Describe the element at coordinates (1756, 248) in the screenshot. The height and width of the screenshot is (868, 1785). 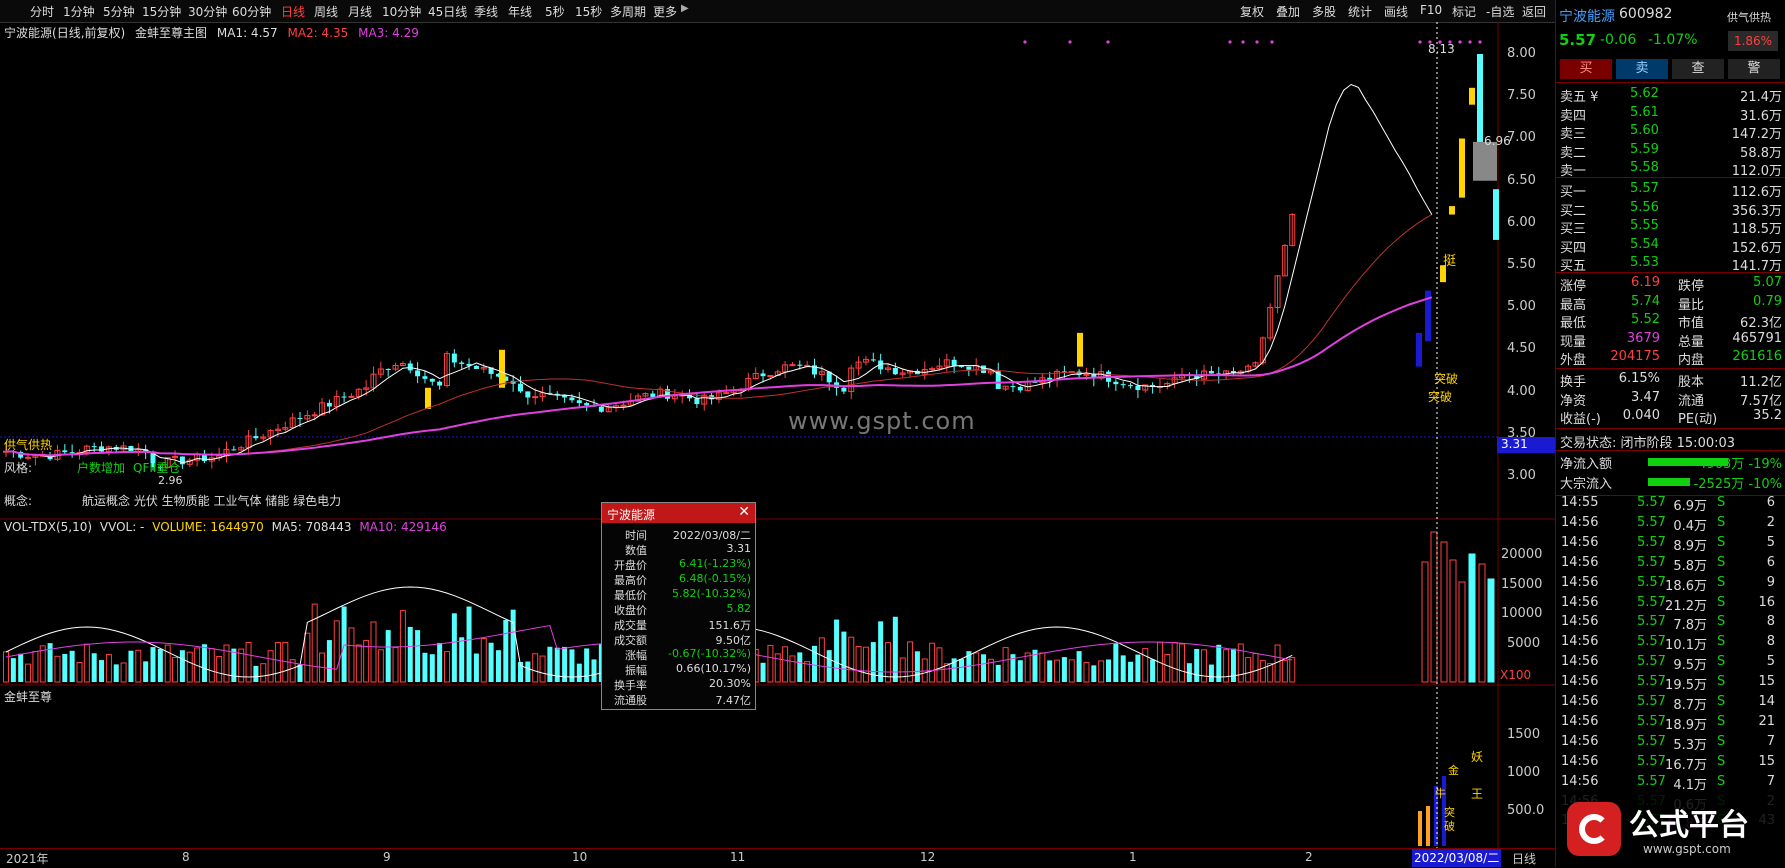
I see `bid-volume: 152.6万` at that location.